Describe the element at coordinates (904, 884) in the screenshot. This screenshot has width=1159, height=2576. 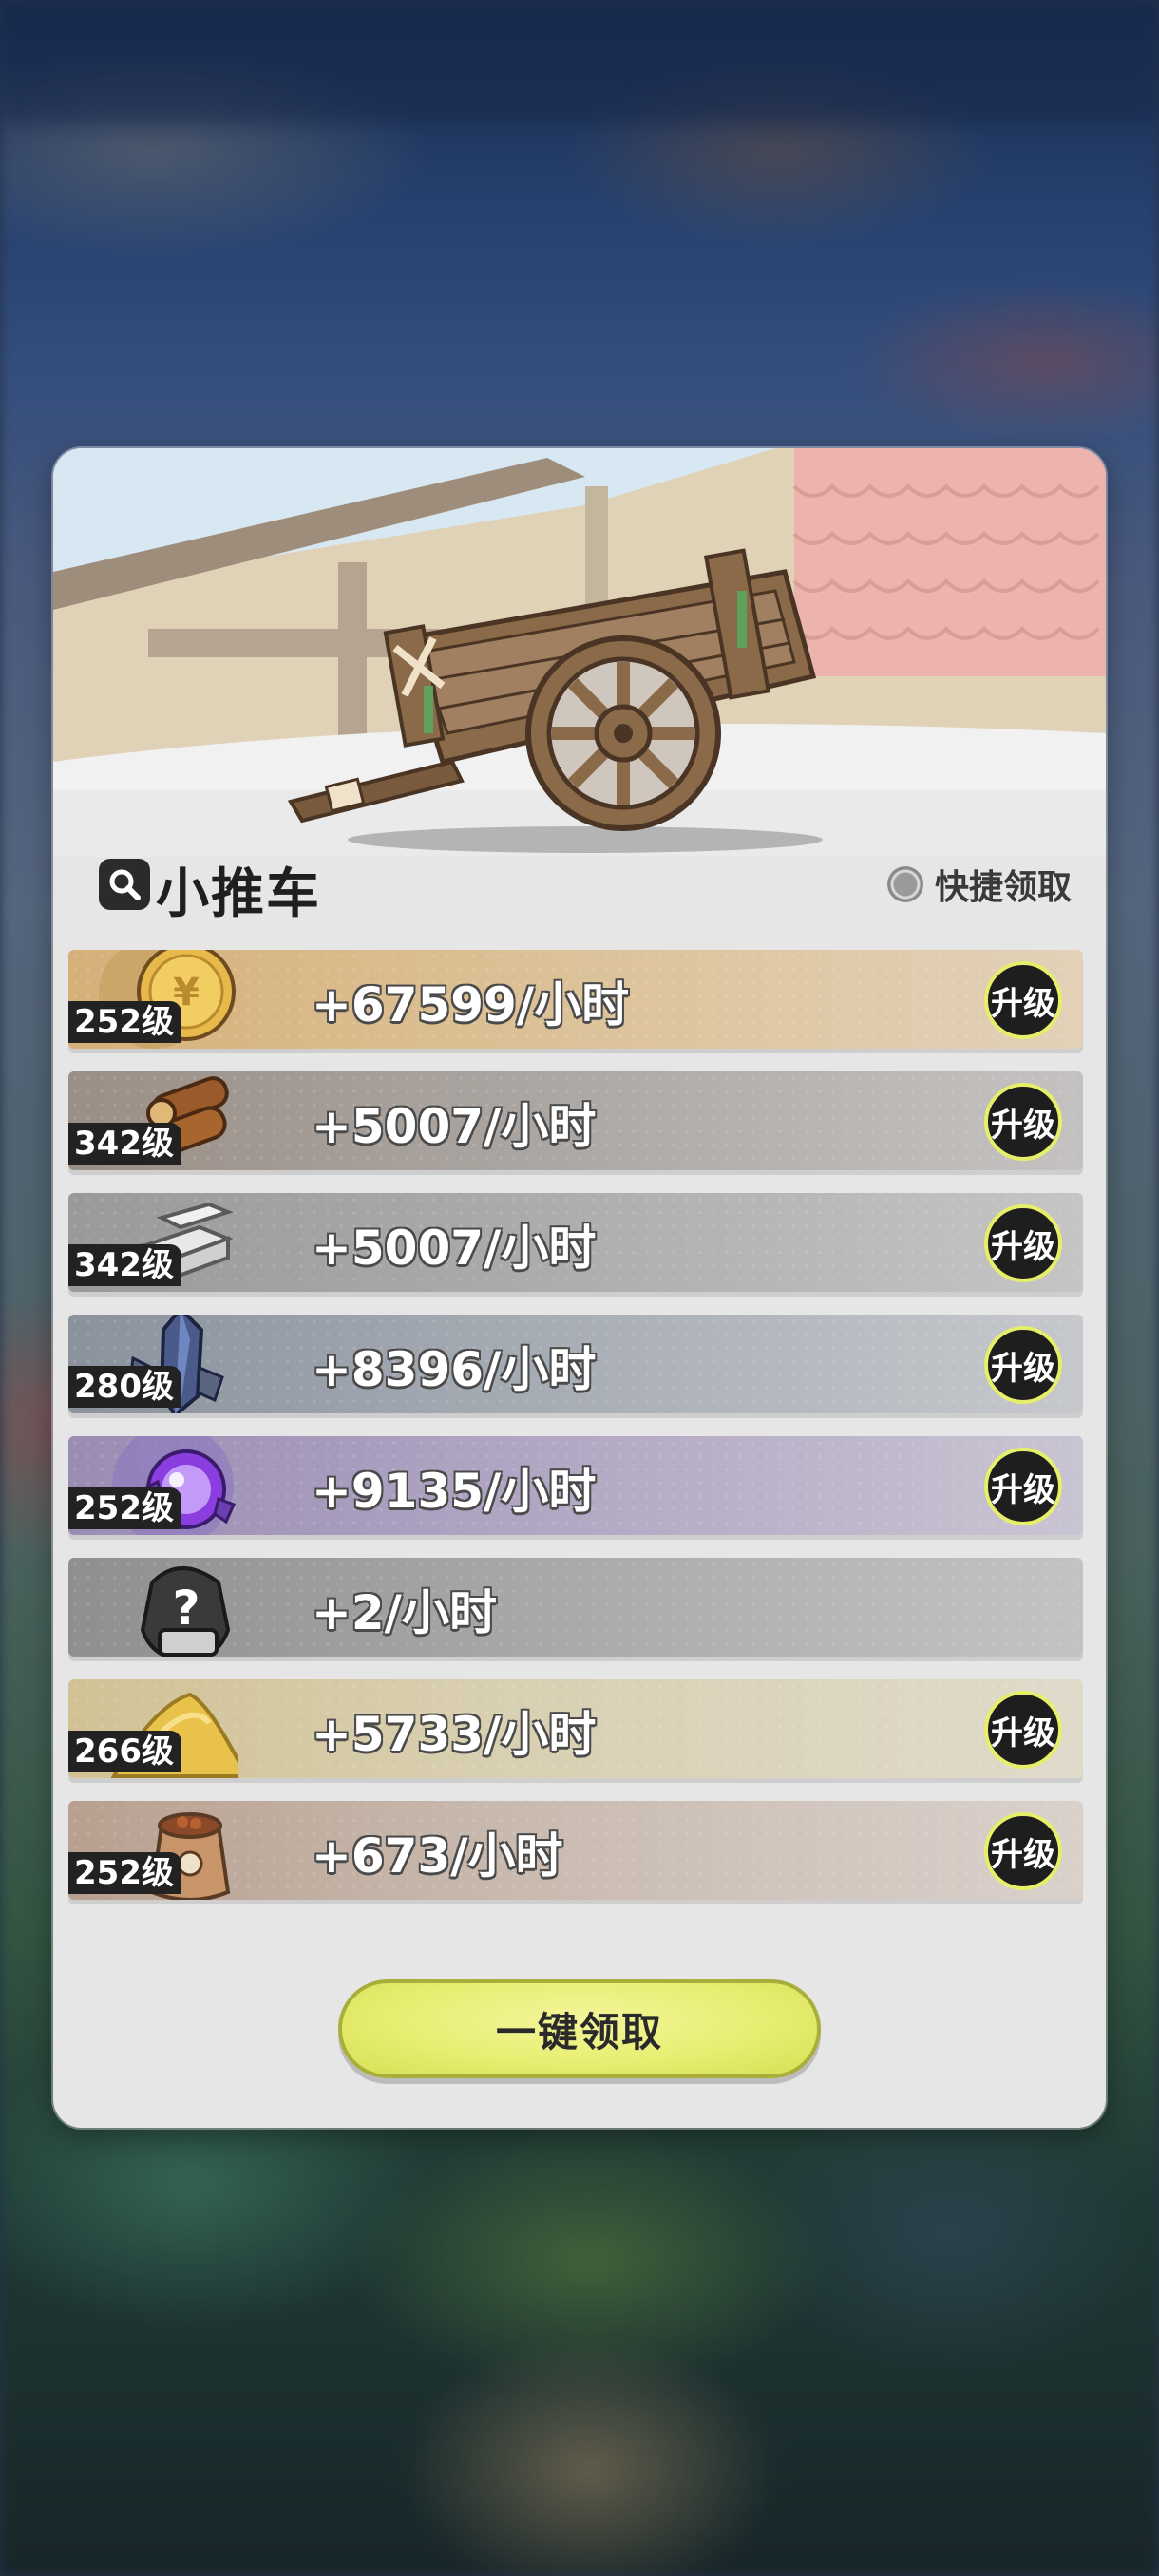
I see `radio-icon` at that location.